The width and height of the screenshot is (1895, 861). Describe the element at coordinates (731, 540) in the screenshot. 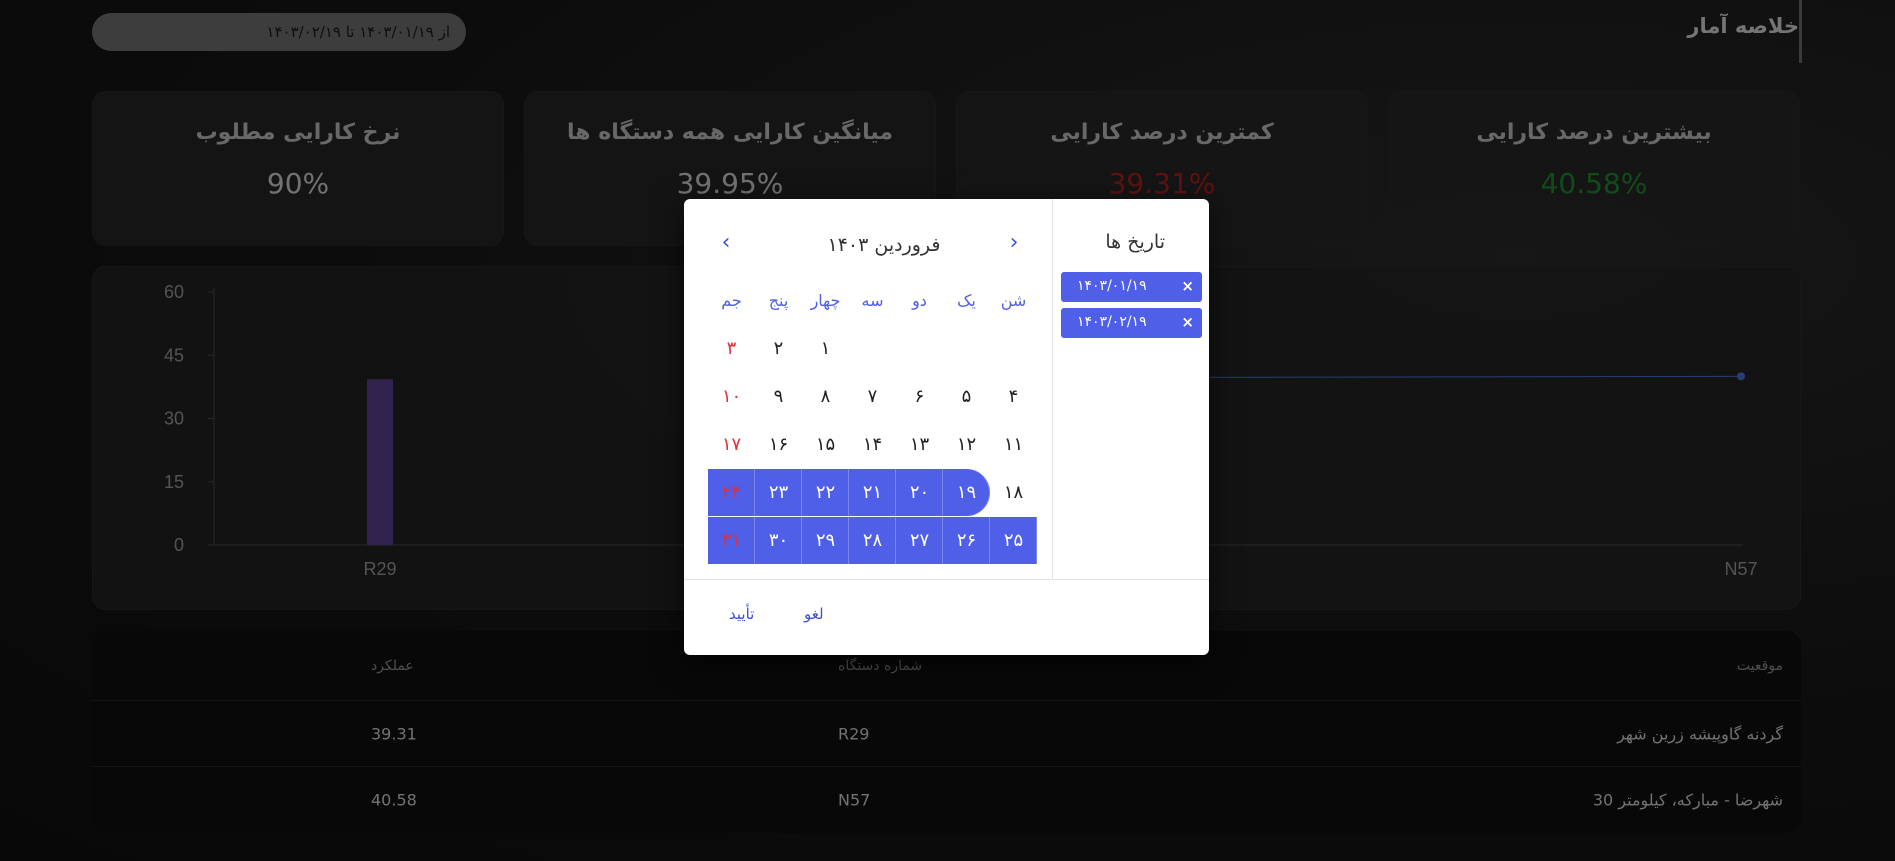

I see `calendar-day: ۳۱` at that location.